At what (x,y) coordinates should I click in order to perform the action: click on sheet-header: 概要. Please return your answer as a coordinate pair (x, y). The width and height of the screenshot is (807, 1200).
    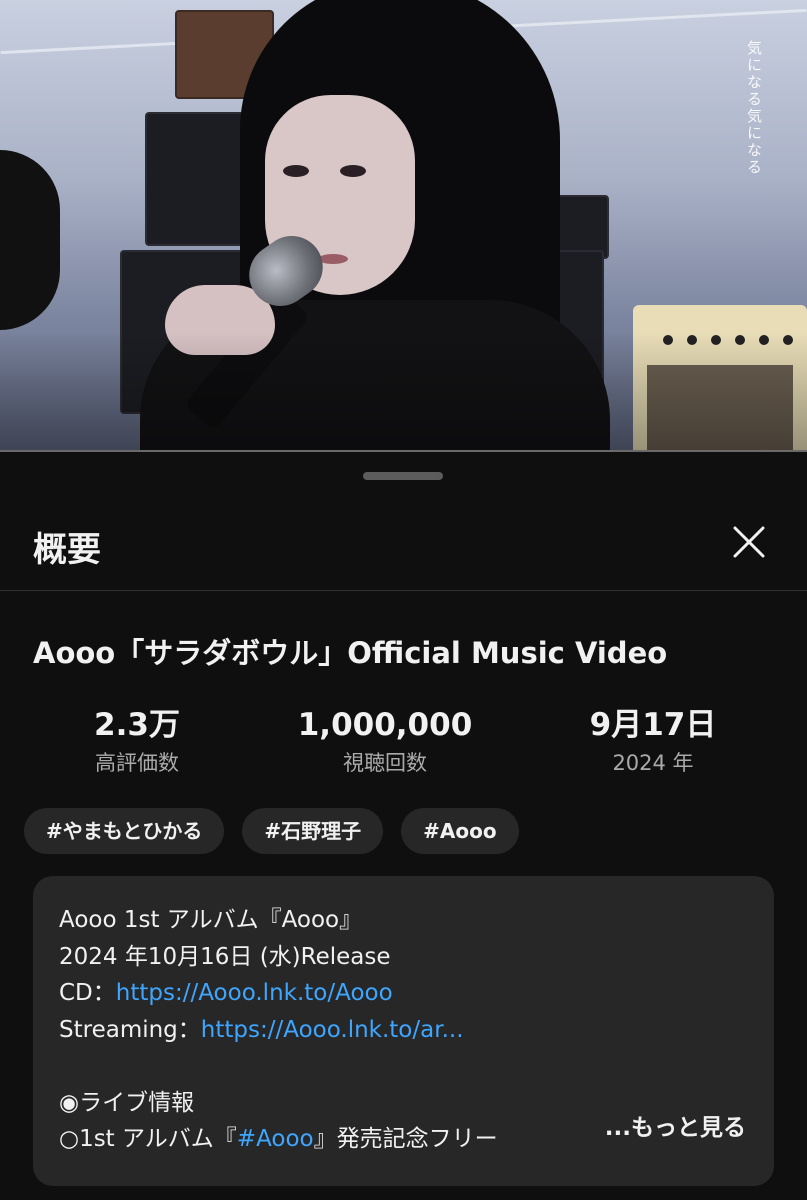
    Looking at the image, I should click on (403, 545).